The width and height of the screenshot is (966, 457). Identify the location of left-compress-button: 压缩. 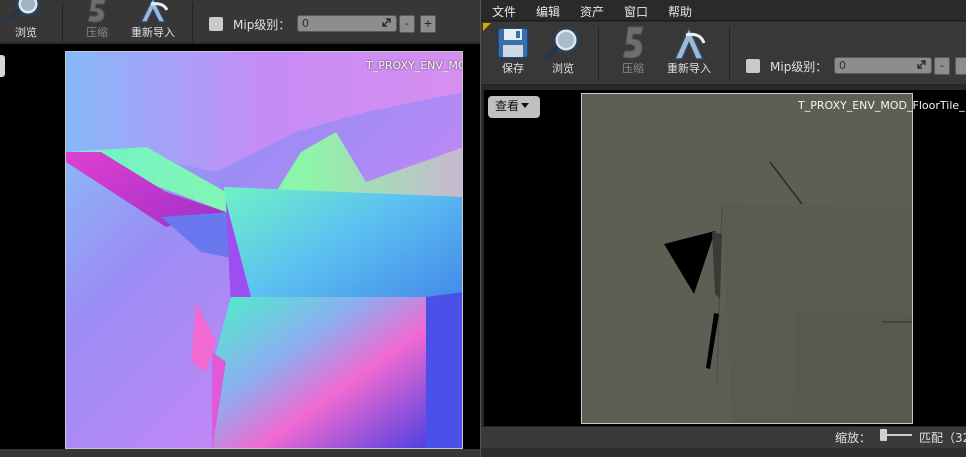
(97, 22).